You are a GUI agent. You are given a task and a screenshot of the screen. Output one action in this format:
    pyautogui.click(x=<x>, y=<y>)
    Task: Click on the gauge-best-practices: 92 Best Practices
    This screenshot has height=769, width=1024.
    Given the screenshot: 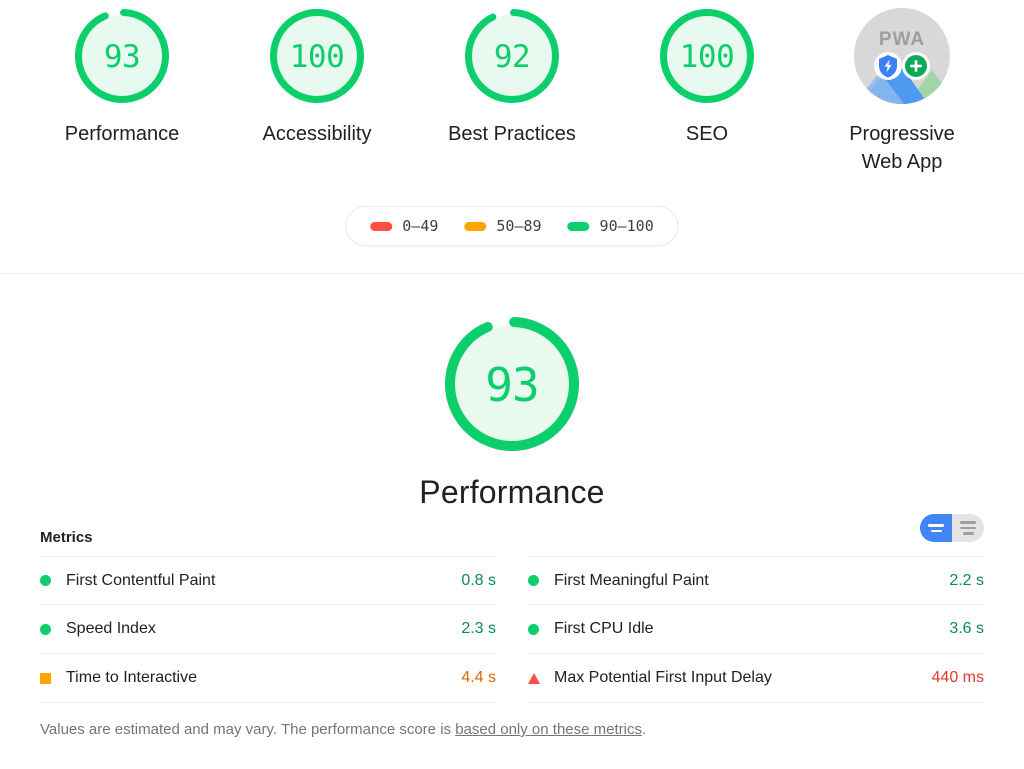 What is the action you would take?
    pyautogui.click(x=512, y=78)
    